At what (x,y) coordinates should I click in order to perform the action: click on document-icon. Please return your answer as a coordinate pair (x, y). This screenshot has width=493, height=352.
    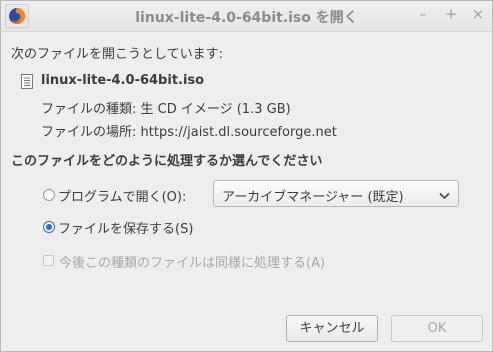
    Looking at the image, I should click on (27, 83).